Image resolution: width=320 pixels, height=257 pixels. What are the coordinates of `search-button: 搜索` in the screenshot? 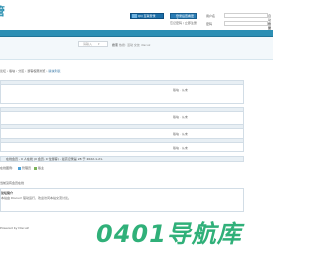 It's located at (115, 45).